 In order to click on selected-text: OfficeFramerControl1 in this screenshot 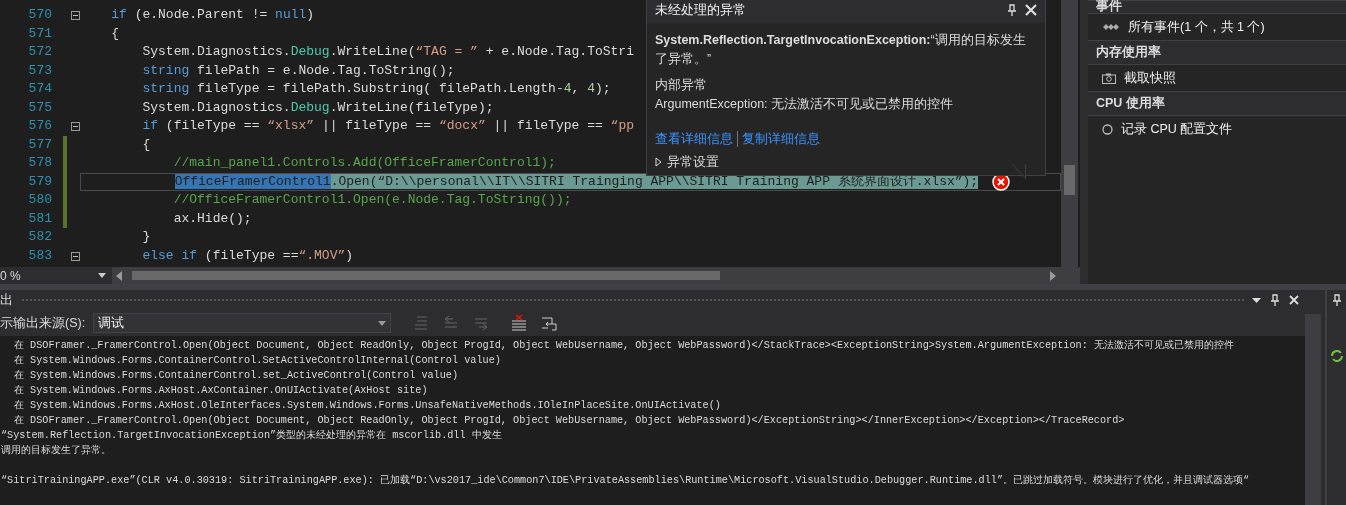, I will do `click(252, 181)`.